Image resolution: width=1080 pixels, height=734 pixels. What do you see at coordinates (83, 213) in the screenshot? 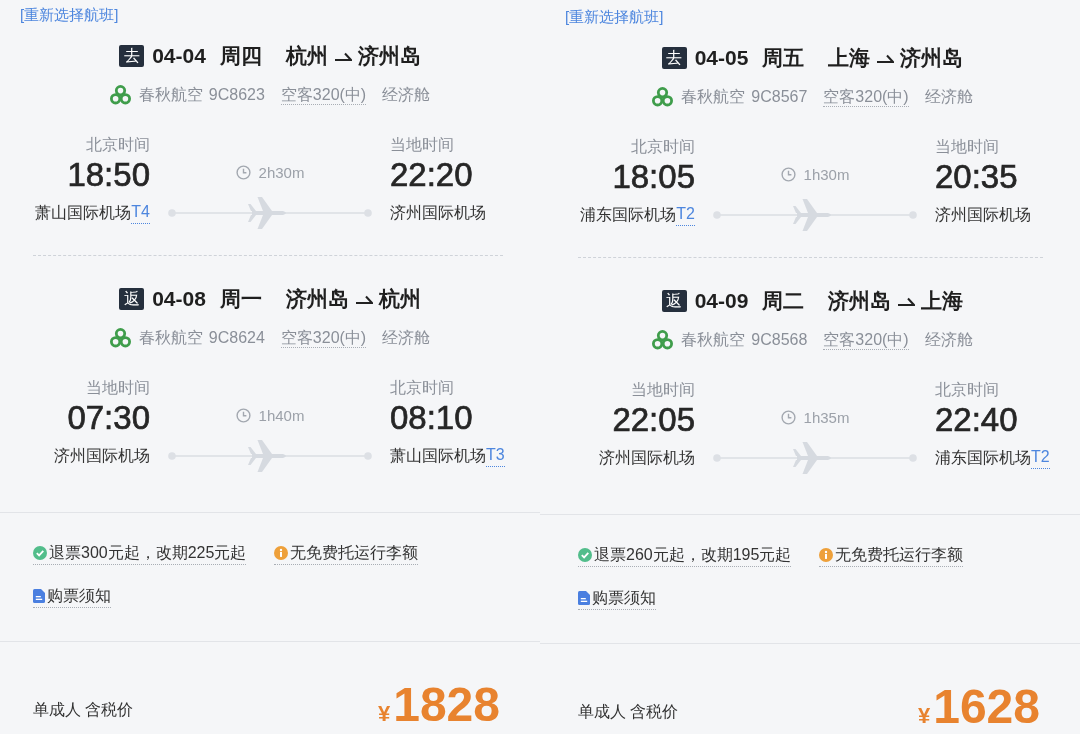
I see `departure-airport: 萧山国际机场` at bounding box center [83, 213].